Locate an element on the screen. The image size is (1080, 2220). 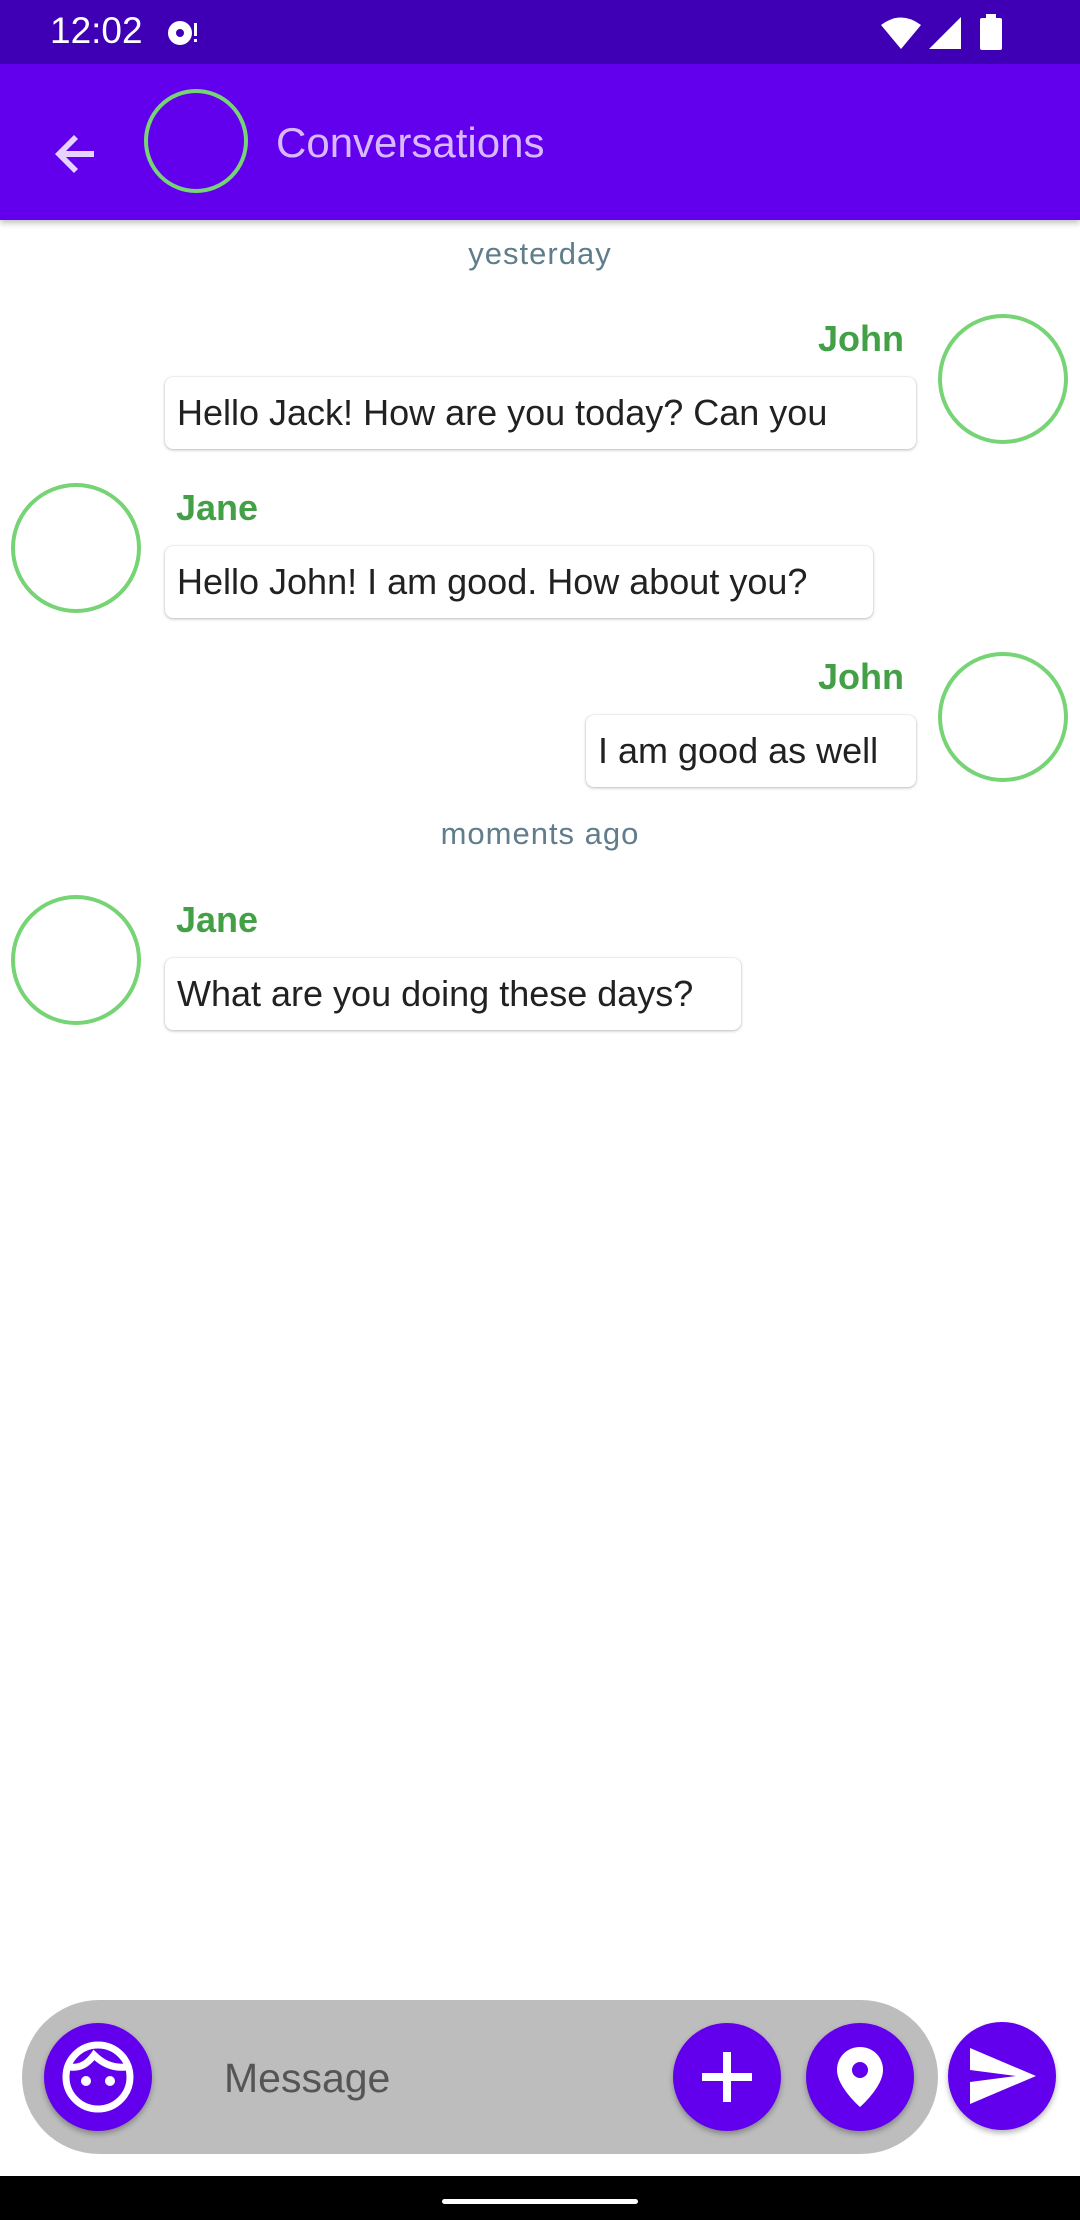
navigation-bar is located at coordinates (540, 2198).